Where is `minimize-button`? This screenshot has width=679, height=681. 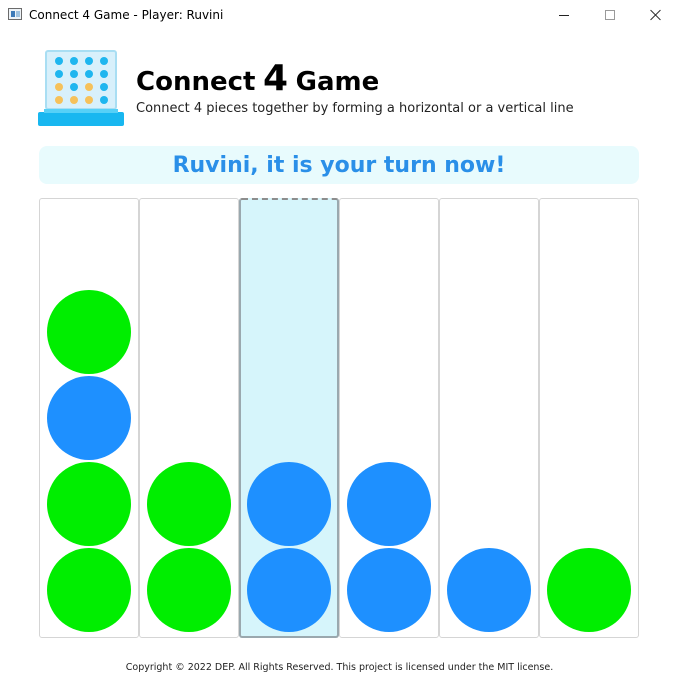
minimize-button is located at coordinates (564, 15).